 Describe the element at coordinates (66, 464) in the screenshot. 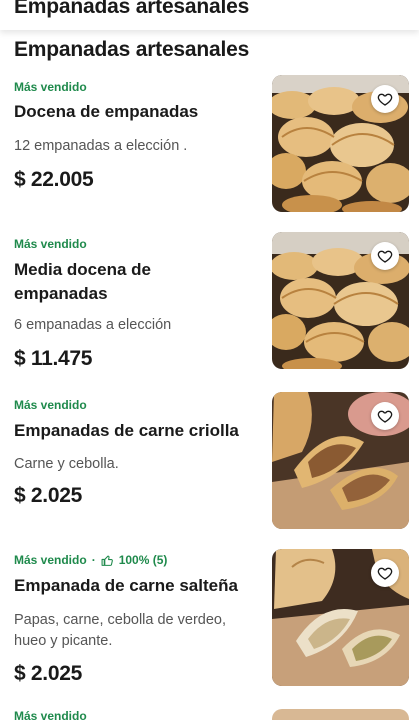

I see `product-description: Carne y cebolla.` at that location.